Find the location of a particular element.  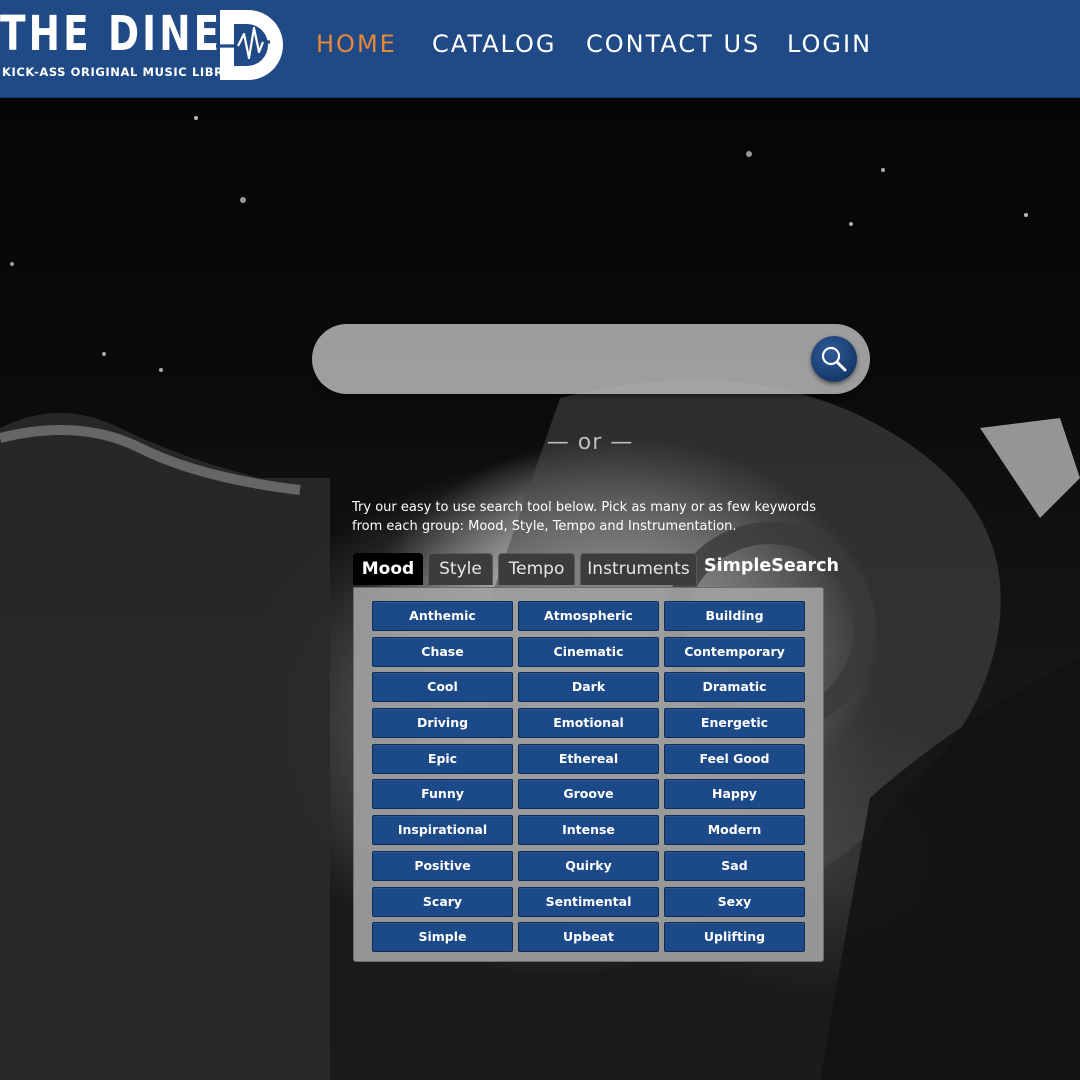

simple-search-link: SimpleSearch is located at coordinates (771, 566).